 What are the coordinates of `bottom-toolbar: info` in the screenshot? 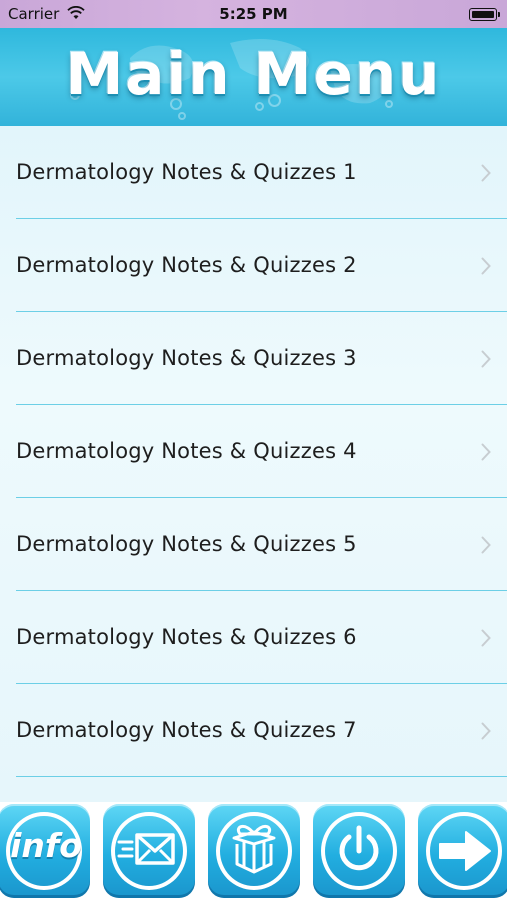 It's located at (253, 851).